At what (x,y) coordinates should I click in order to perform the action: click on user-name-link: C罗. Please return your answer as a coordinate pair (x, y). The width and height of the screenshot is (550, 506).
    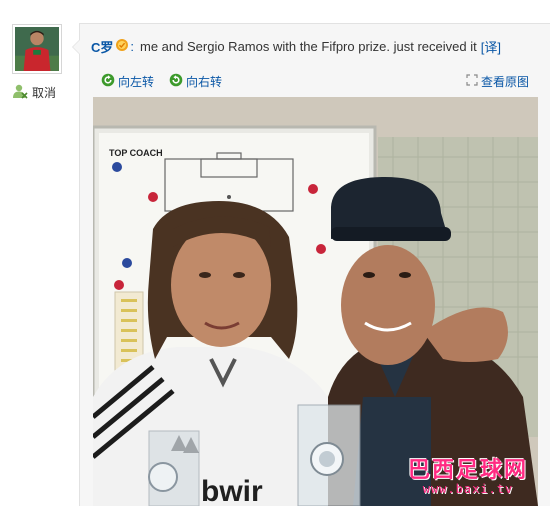
    Looking at the image, I should click on (102, 46).